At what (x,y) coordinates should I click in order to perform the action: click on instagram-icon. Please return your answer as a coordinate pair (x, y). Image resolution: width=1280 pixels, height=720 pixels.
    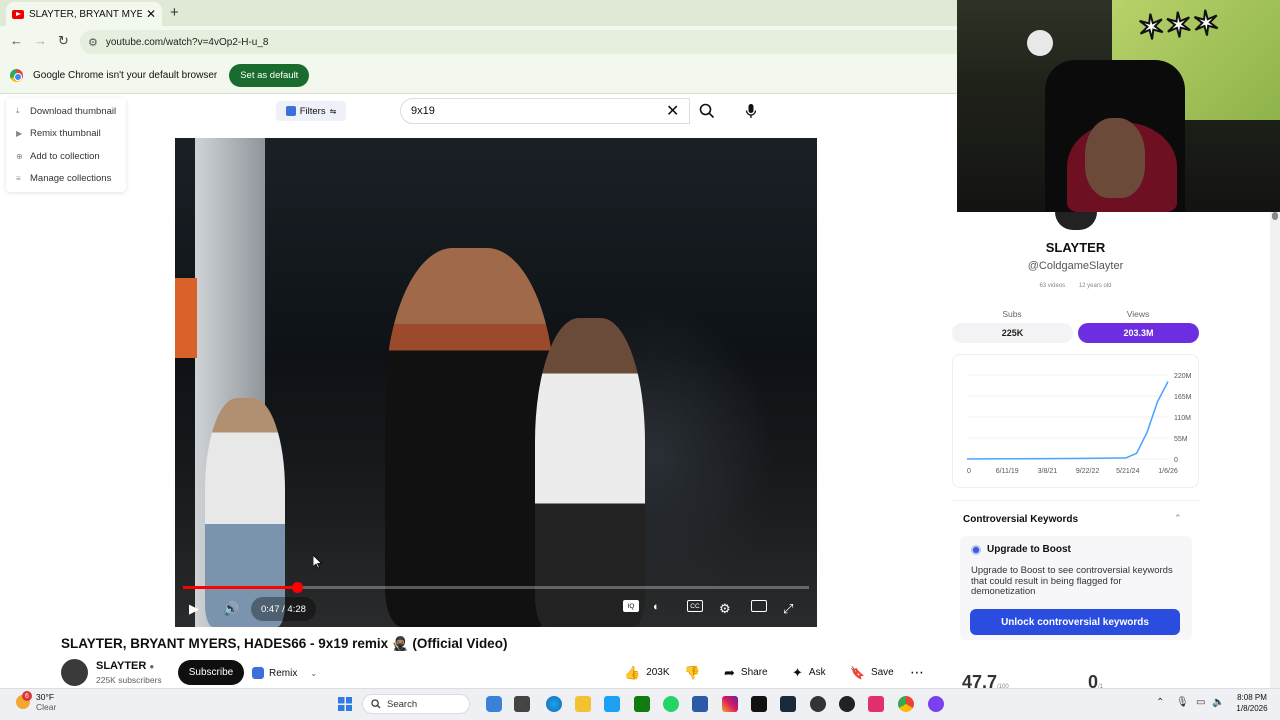
    Looking at the image, I should click on (730, 704).